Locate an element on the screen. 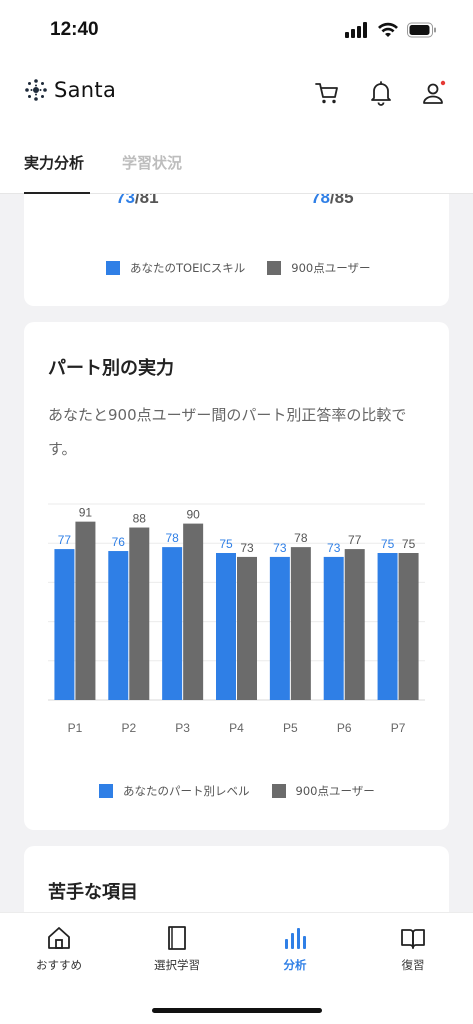  home-indicator is located at coordinates (237, 1010).